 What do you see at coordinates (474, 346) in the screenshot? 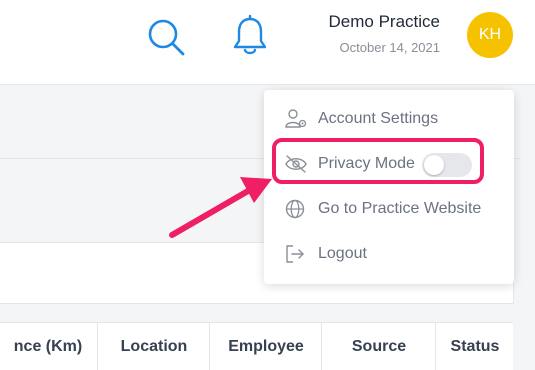
I see `column-header-status: Status` at bounding box center [474, 346].